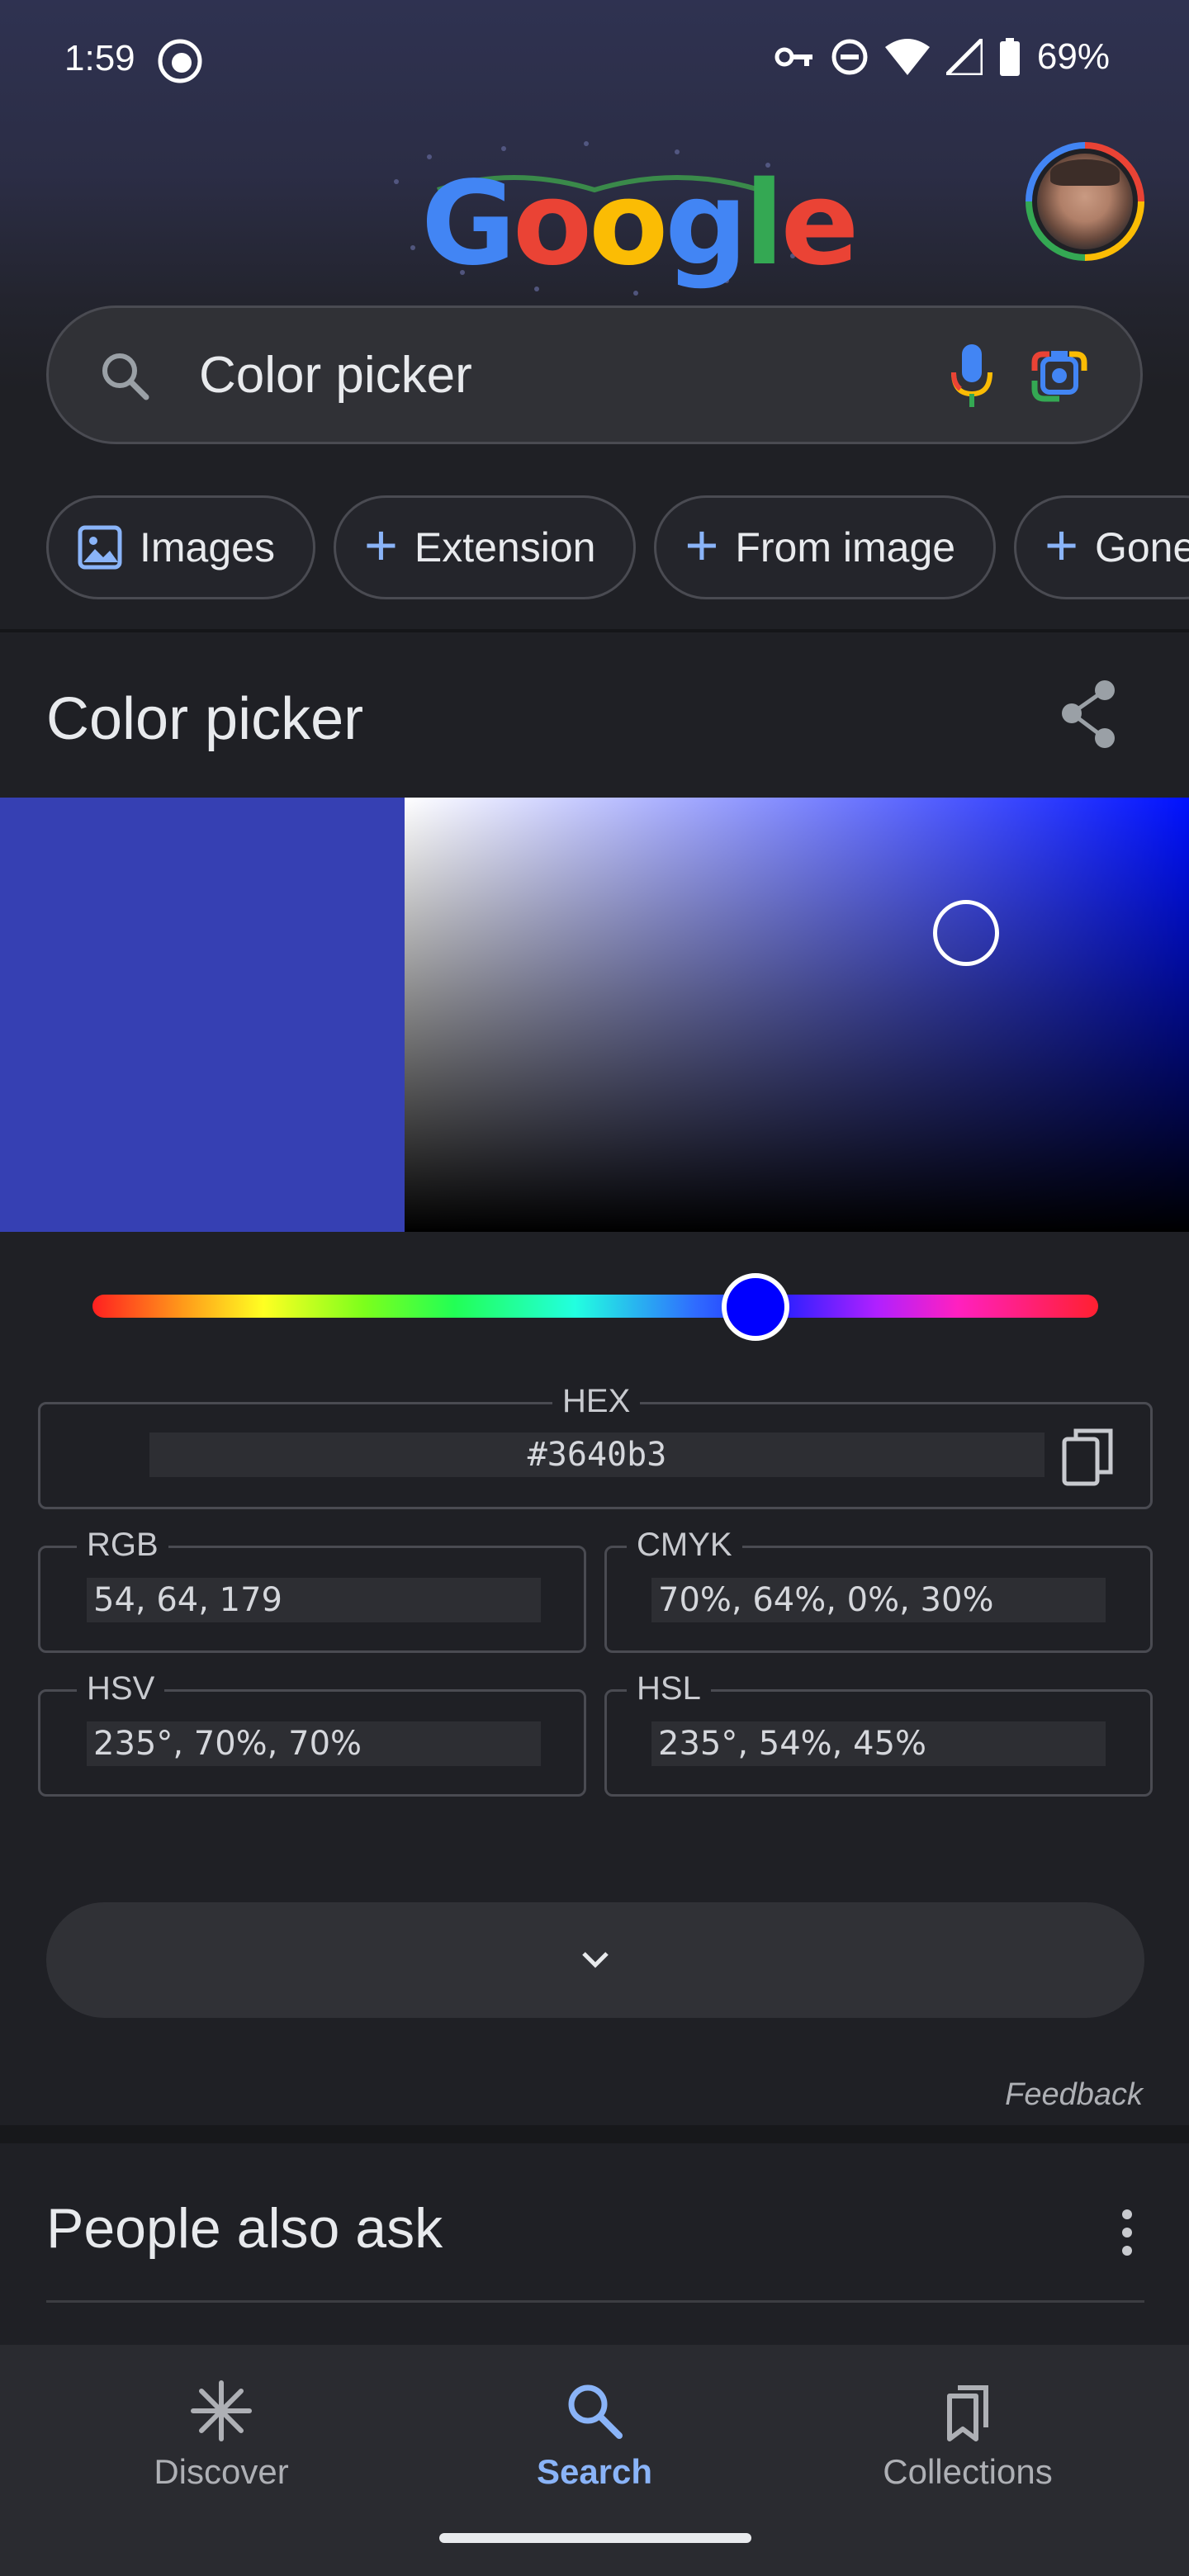  I want to click on nav-collections: Collections, so click(968, 2435).